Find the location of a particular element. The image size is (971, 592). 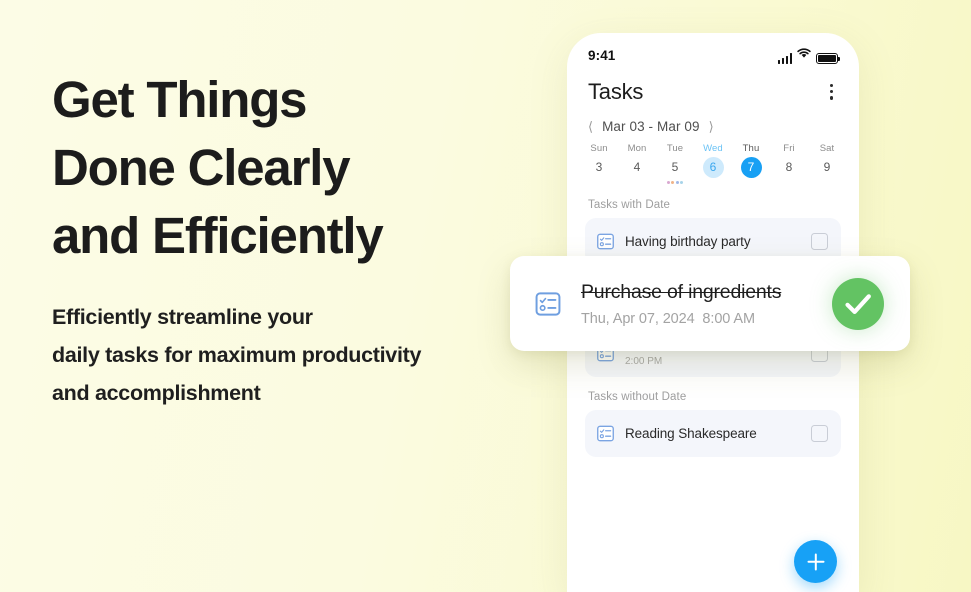

day-of-week-label: Tue is located at coordinates (675, 148).